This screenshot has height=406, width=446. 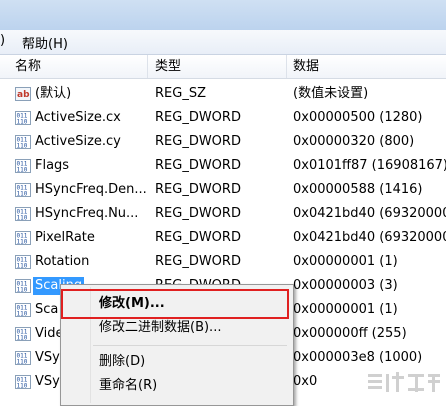 What do you see at coordinates (78, 117) in the screenshot?
I see `row-name: ActiveSize.cx` at bounding box center [78, 117].